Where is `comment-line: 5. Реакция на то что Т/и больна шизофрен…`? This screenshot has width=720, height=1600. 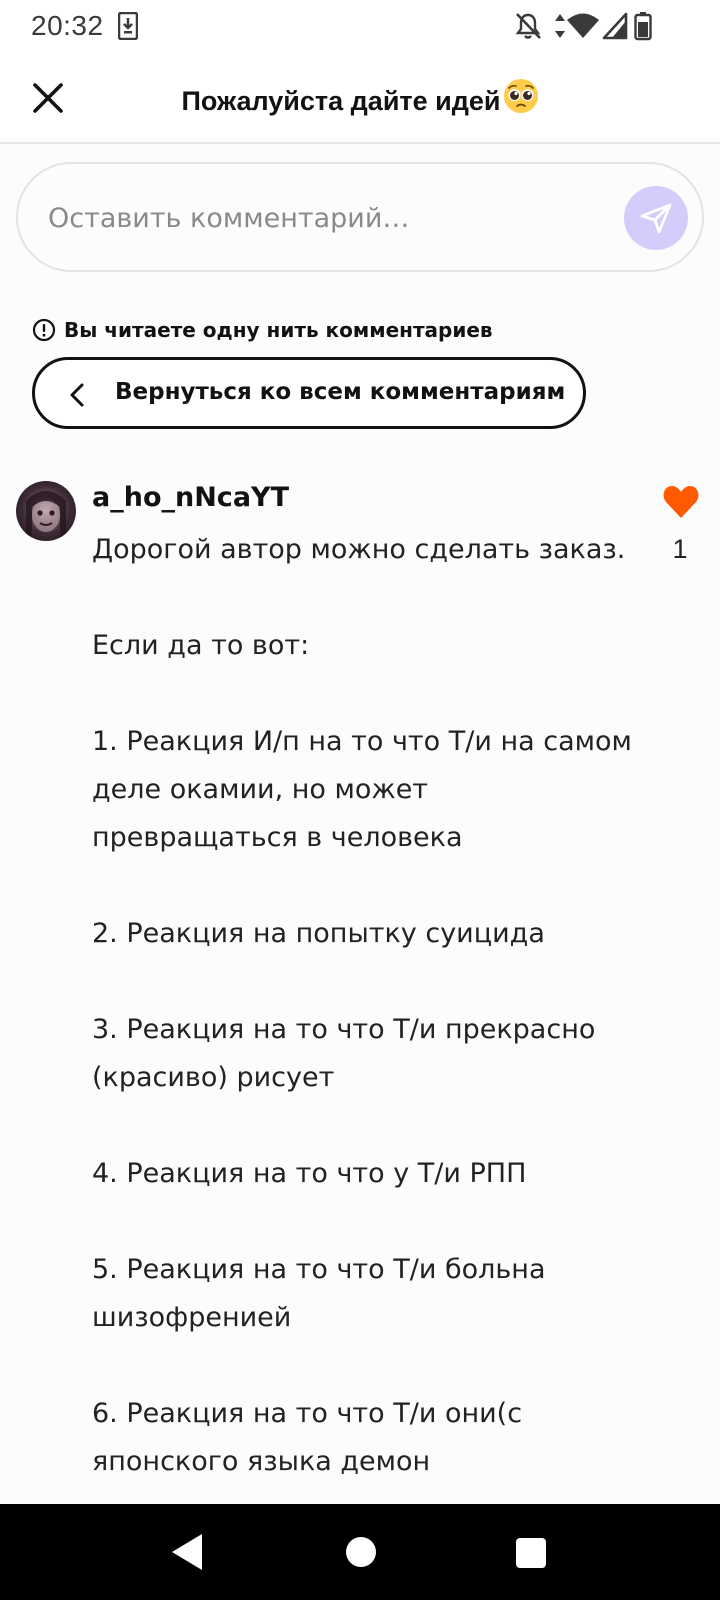
comment-line: 5. Реакция на то что Т/и больна шизофрен… is located at coordinates (319, 1293).